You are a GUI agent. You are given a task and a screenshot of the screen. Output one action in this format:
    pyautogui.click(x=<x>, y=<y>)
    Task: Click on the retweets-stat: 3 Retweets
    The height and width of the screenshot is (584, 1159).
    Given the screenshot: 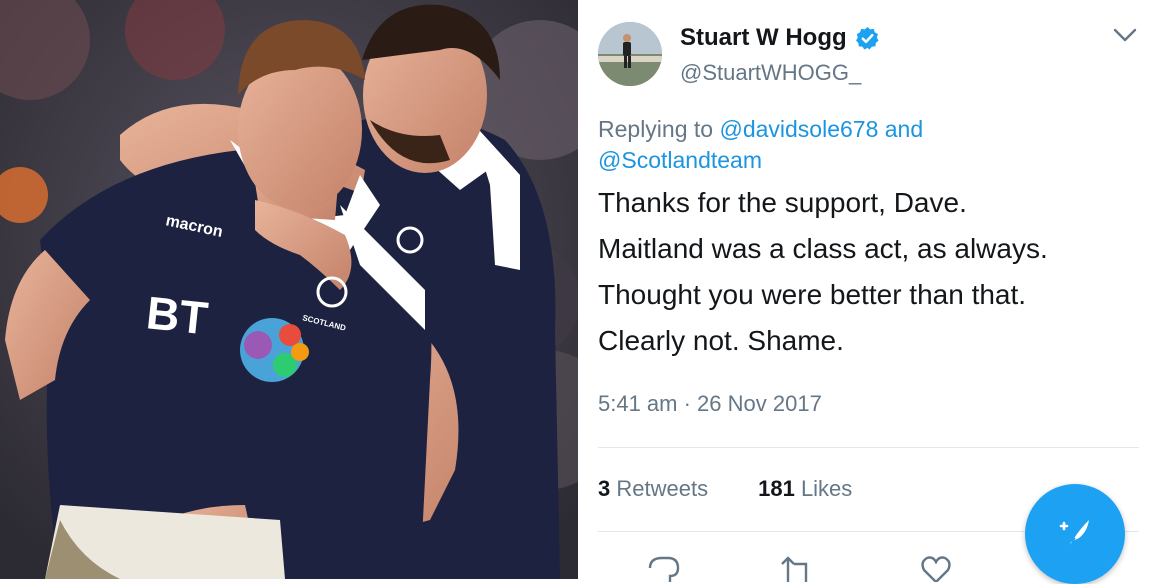 What is the action you would take?
    pyautogui.click(x=653, y=489)
    